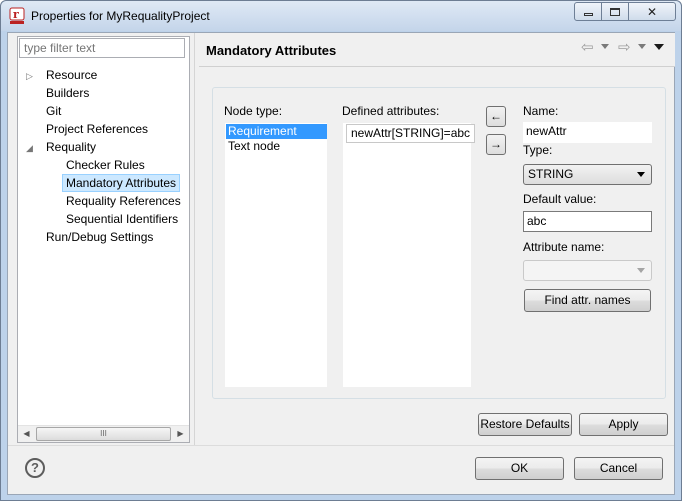 The image size is (682, 501). What do you see at coordinates (122, 219) in the screenshot?
I see `tree-item-sequential-identifiers: Sequential Identifiers` at bounding box center [122, 219].